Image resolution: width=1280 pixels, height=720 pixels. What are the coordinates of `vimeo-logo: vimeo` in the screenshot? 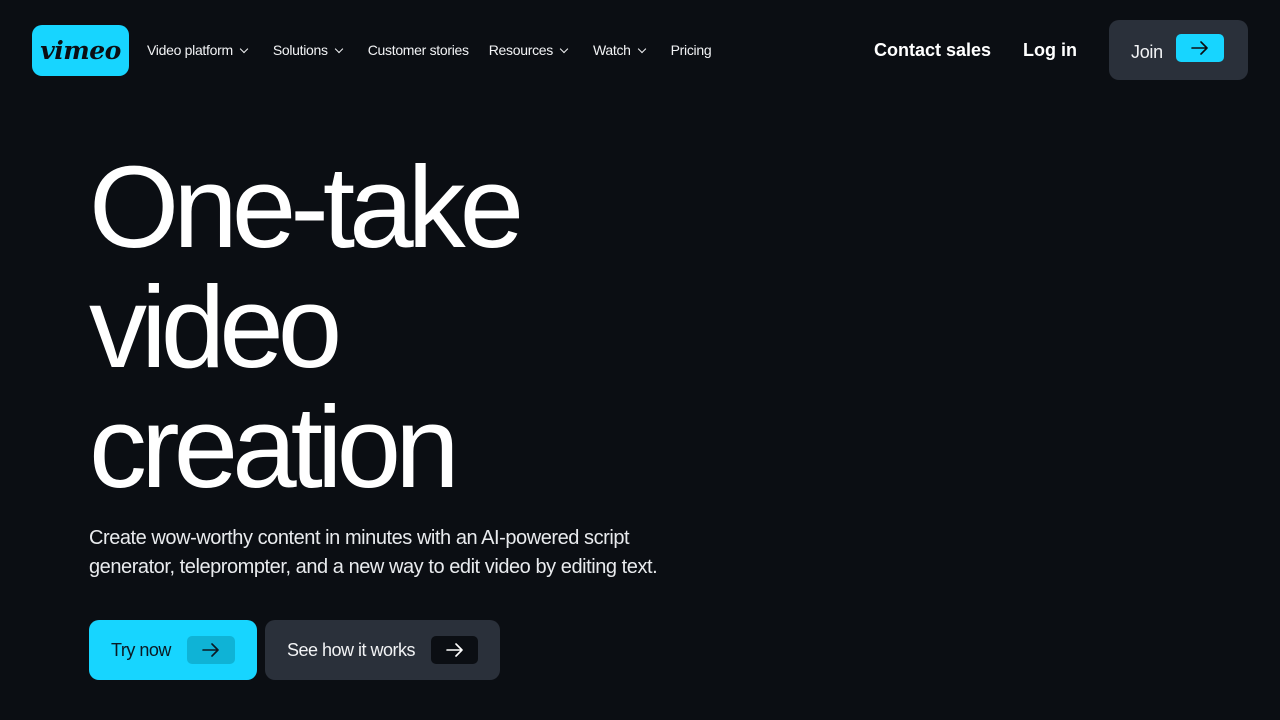 It's located at (80, 50).